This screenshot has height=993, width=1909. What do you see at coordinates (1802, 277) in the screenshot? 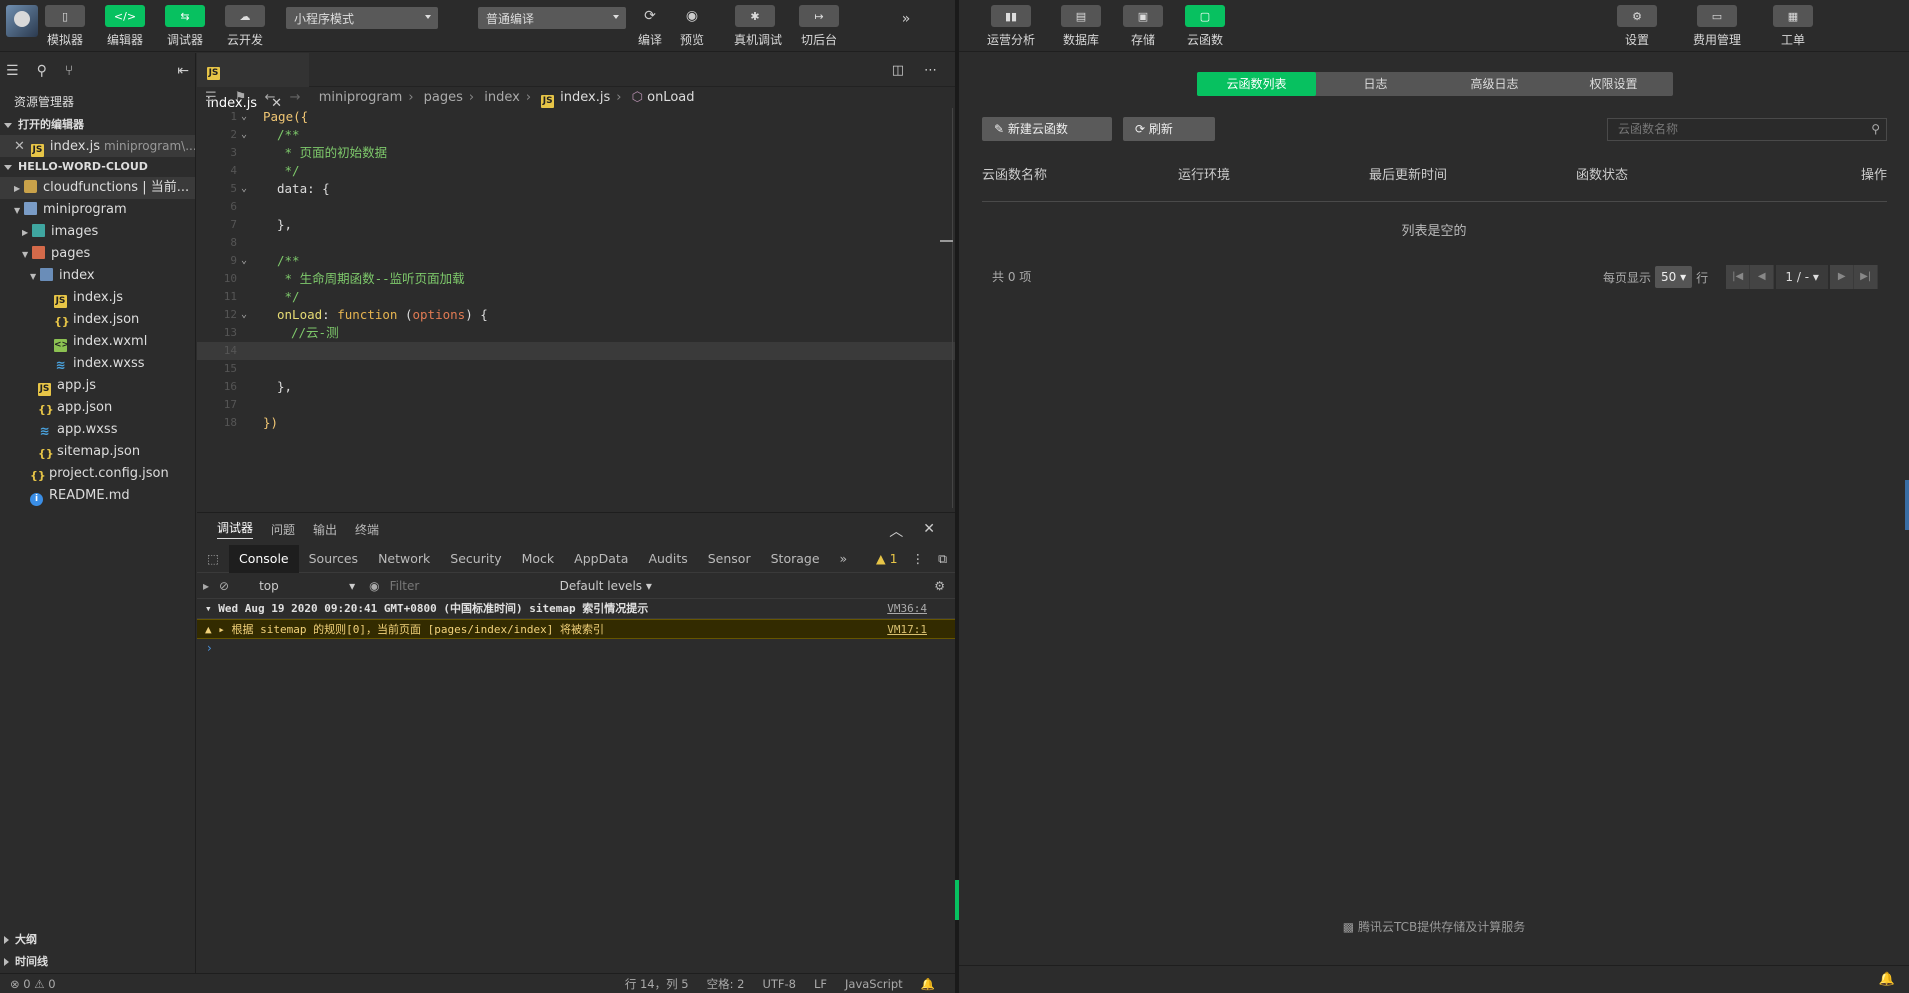
I see `page-select: 1 / - ▾` at bounding box center [1802, 277].